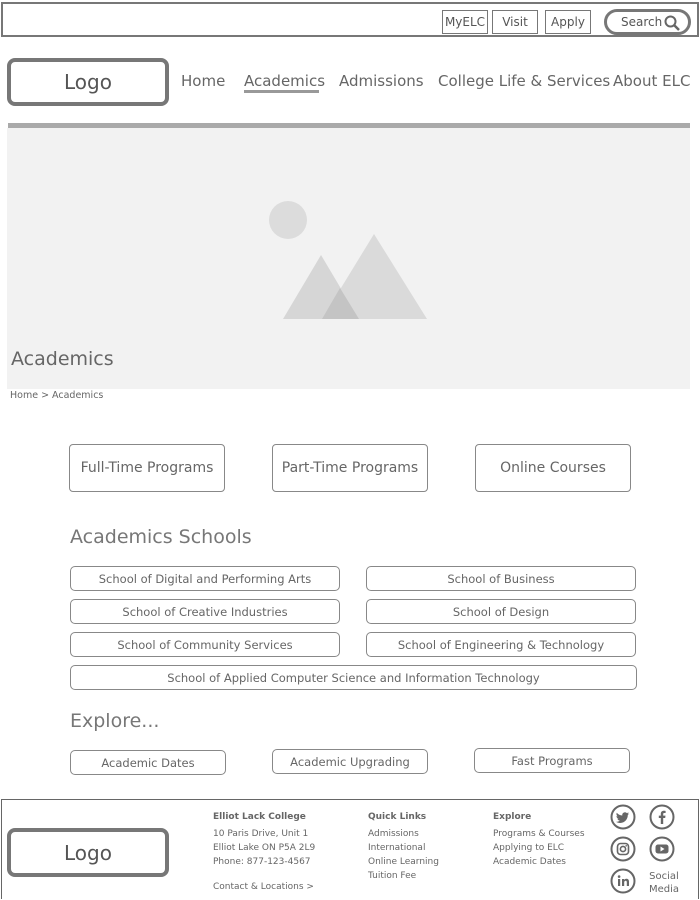 This screenshot has width=700, height=900. What do you see at coordinates (381, 81) in the screenshot?
I see `nav-admissions: Admissions` at bounding box center [381, 81].